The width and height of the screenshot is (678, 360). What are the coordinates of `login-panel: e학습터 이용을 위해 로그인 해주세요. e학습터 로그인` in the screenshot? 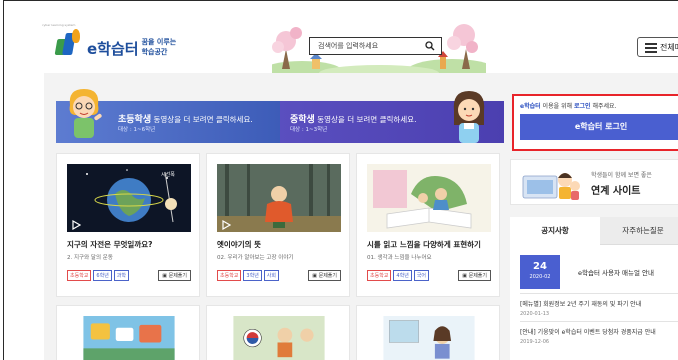 It's located at (595, 122).